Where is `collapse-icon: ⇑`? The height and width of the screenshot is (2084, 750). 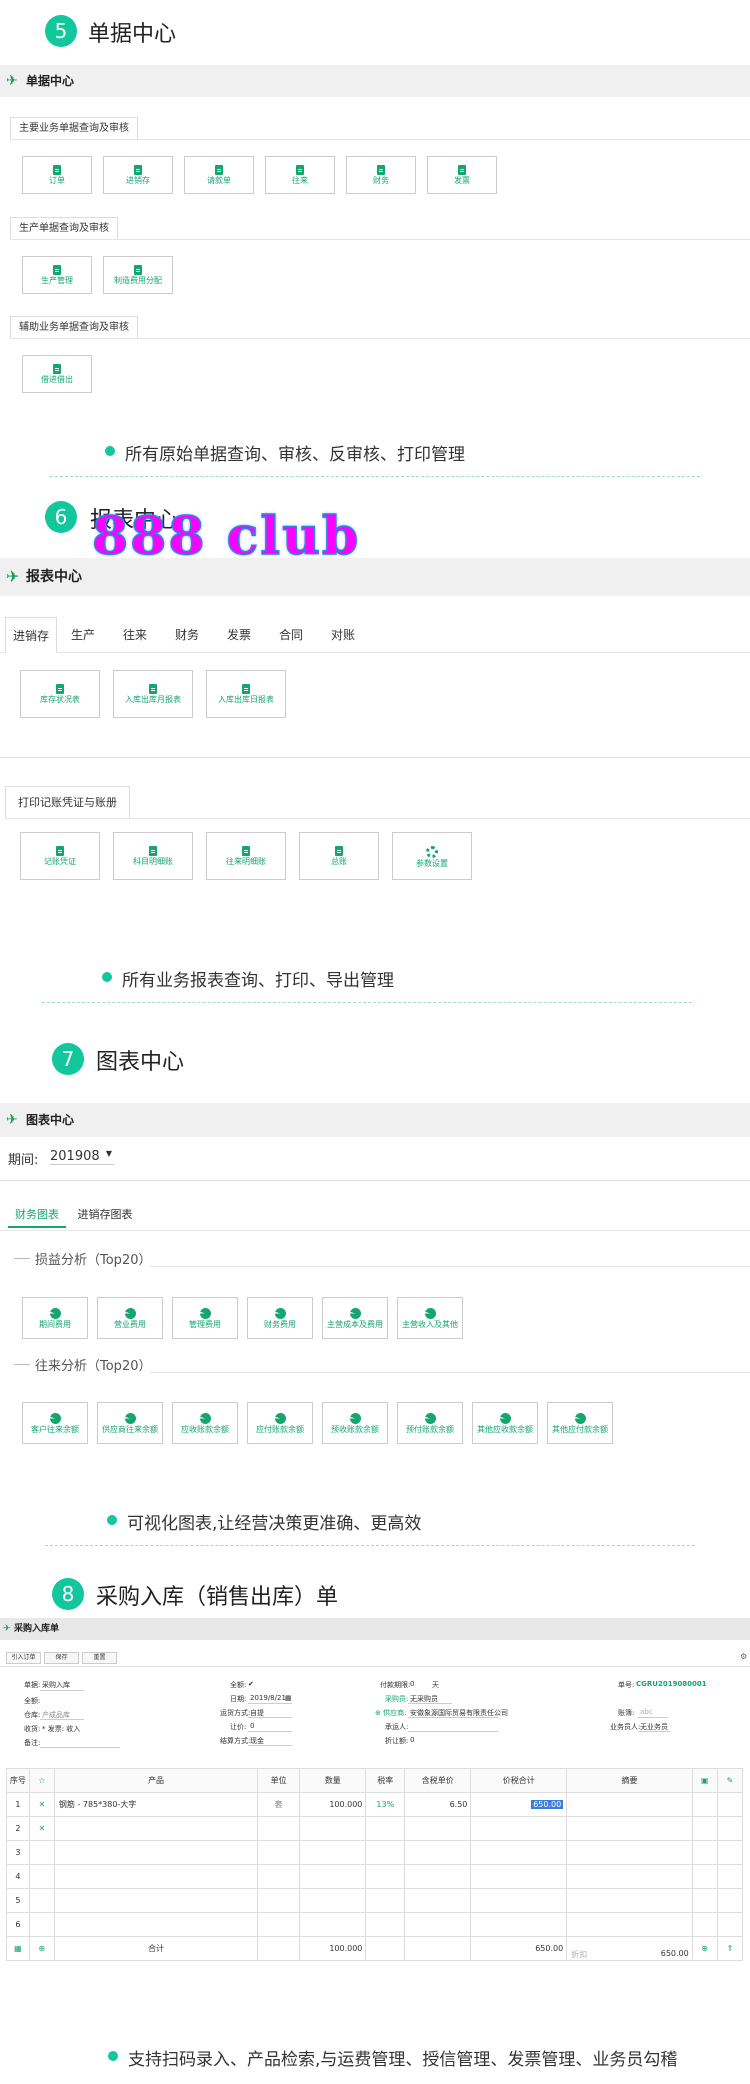
collapse-icon: ⇑ is located at coordinates (730, 1948).